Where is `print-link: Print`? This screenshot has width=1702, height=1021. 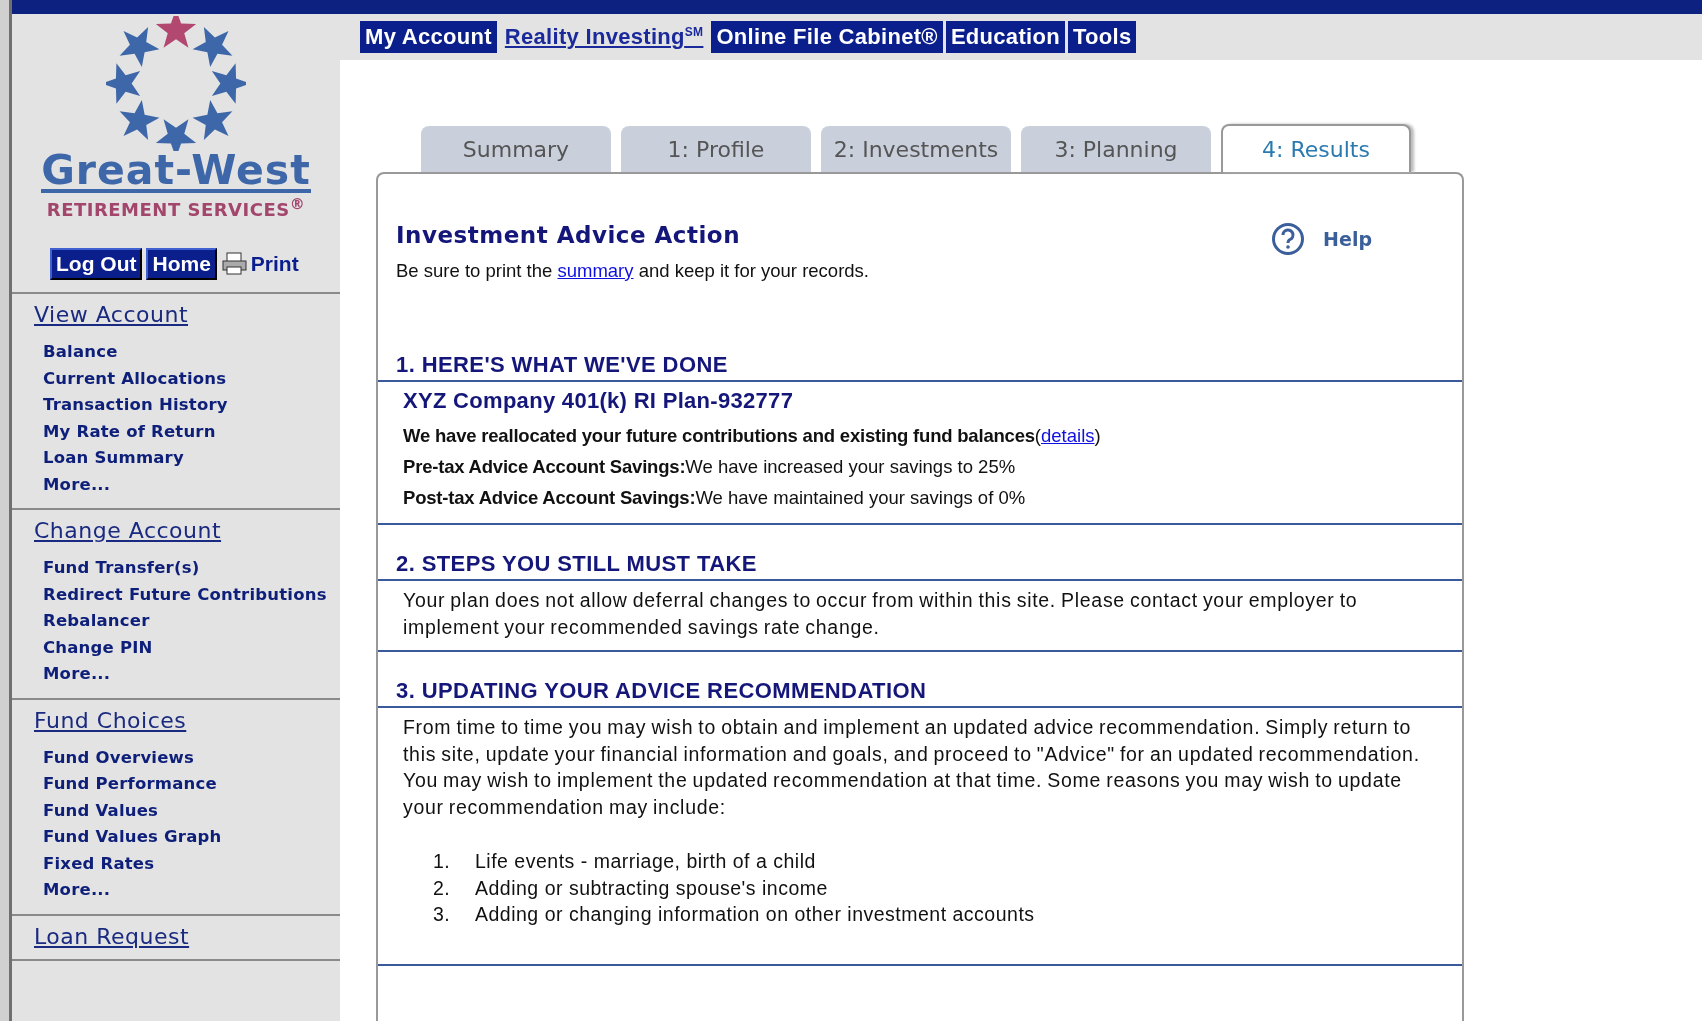
print-link: Print is located at coordinates (259, 264).